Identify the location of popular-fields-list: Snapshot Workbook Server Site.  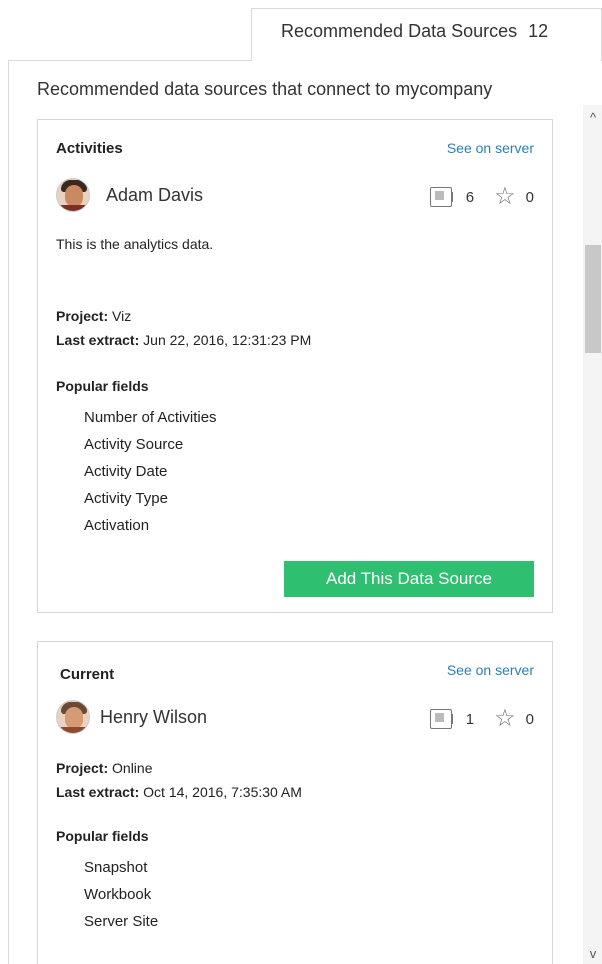
(121, 894).